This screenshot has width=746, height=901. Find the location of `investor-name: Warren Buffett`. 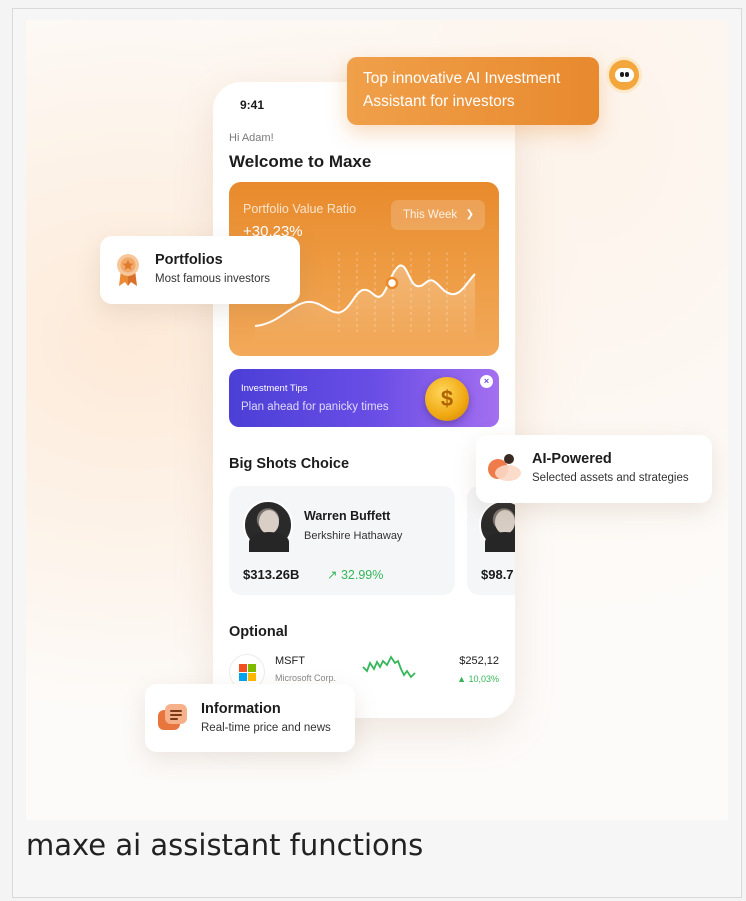

investor-name: Warren Buffett is located at coordinates (347, 516).